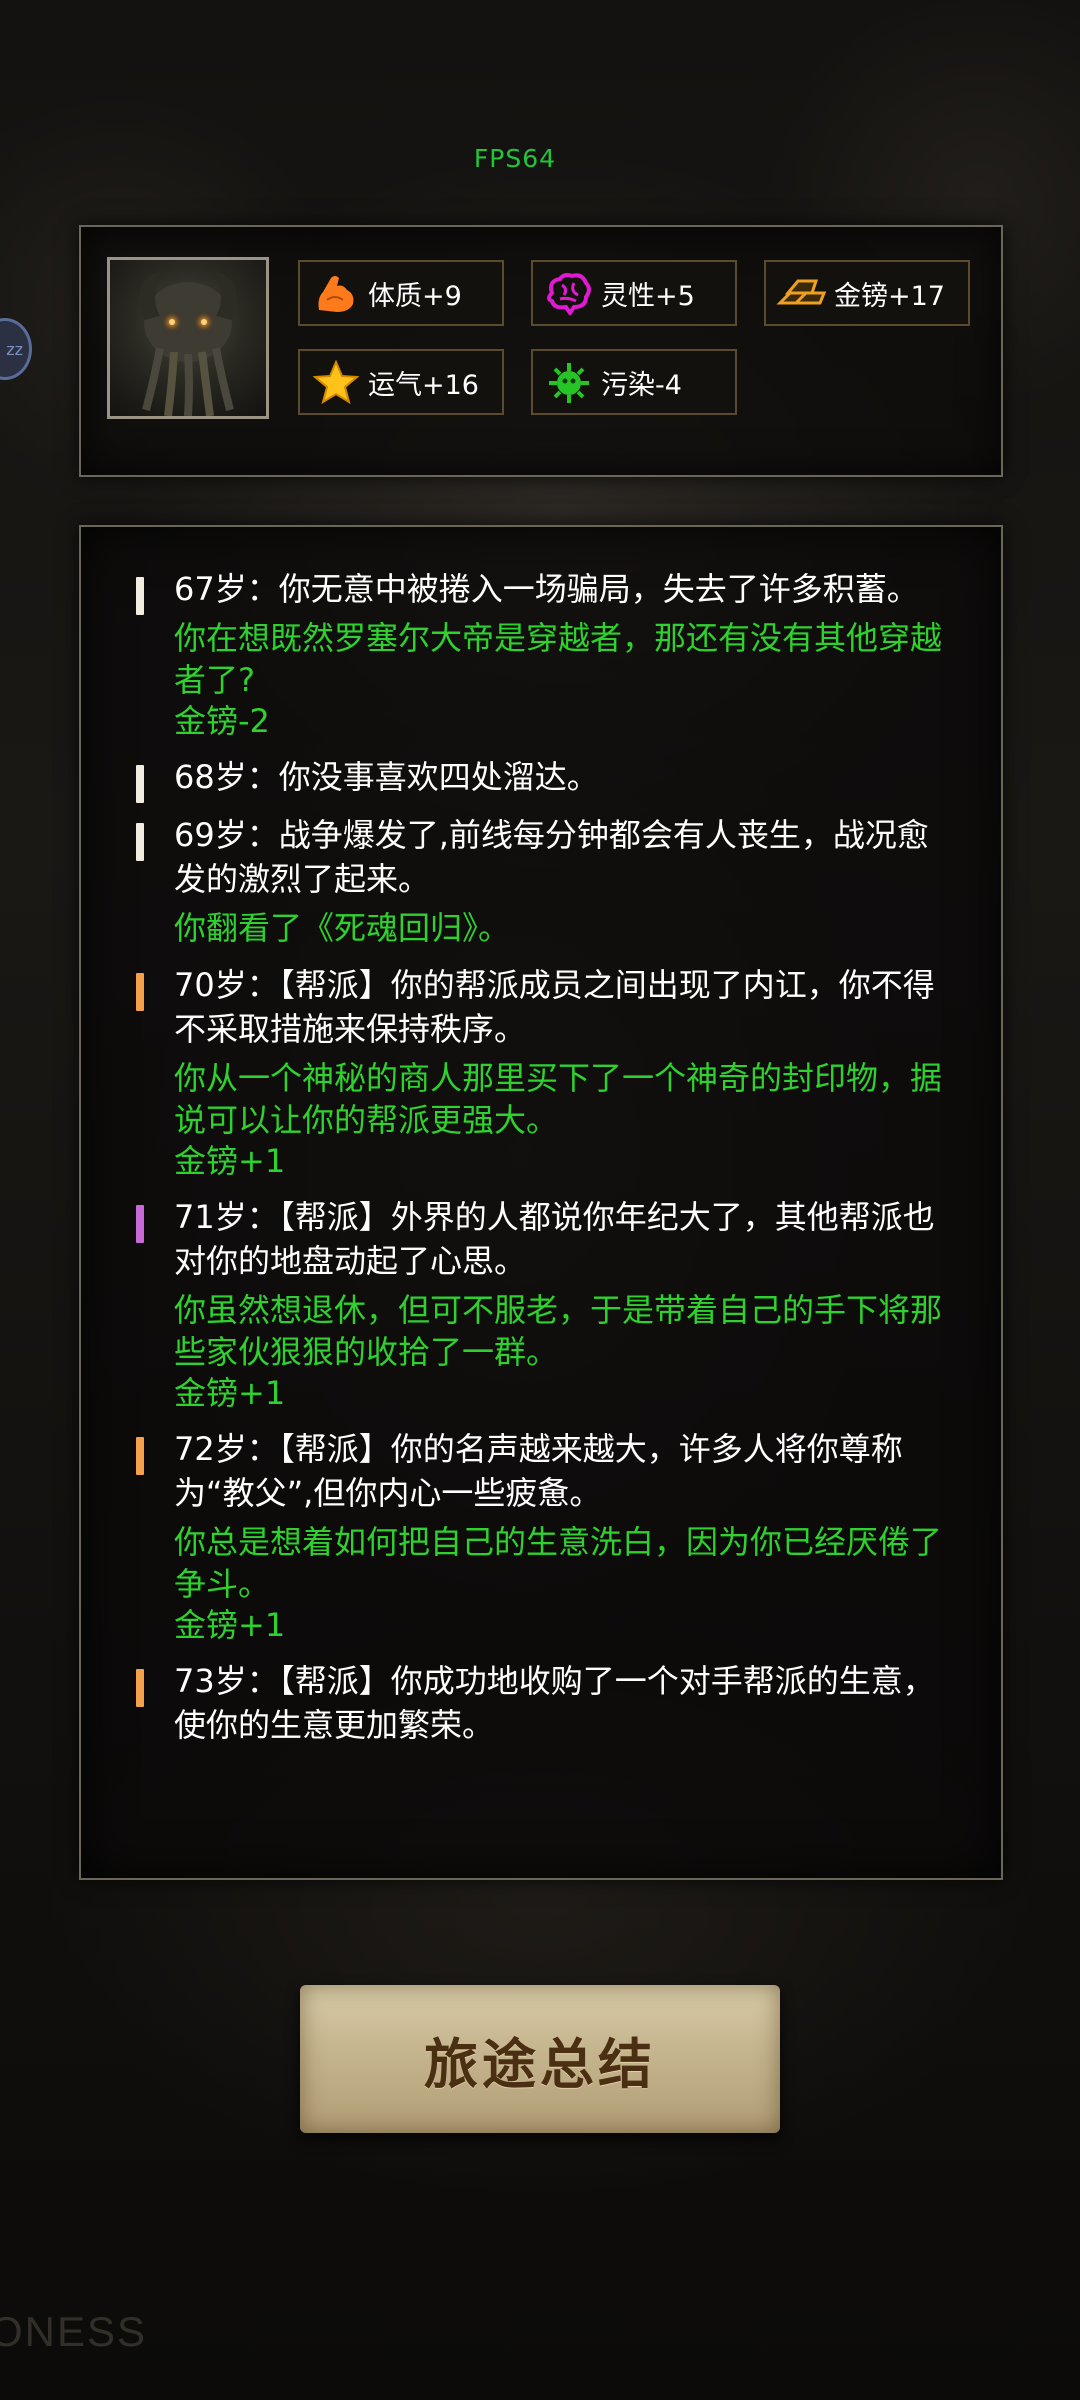 Image resolution: width=1080 pixels, height=2400 pixels. What do you see at coordinates (554, 1239) in the screenshot?
I see `entry-event: 71岁：【帮派】外界的人都说你年纪大了，其他帮派也对你的地盘动起了心思。` at bounding box center [554, 1239].